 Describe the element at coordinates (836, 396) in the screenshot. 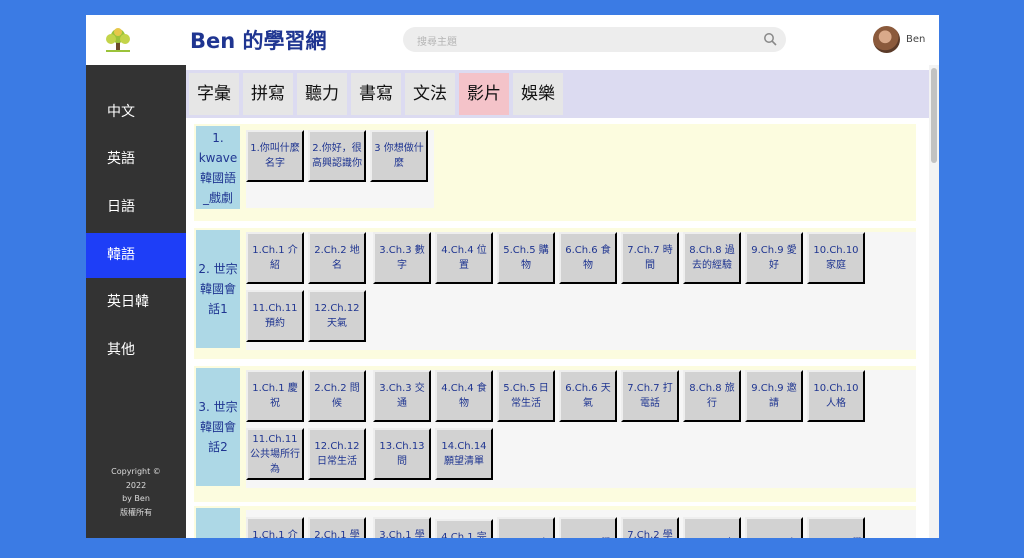

I see `lesson-button: 10.Ch.10 人格` at that location.